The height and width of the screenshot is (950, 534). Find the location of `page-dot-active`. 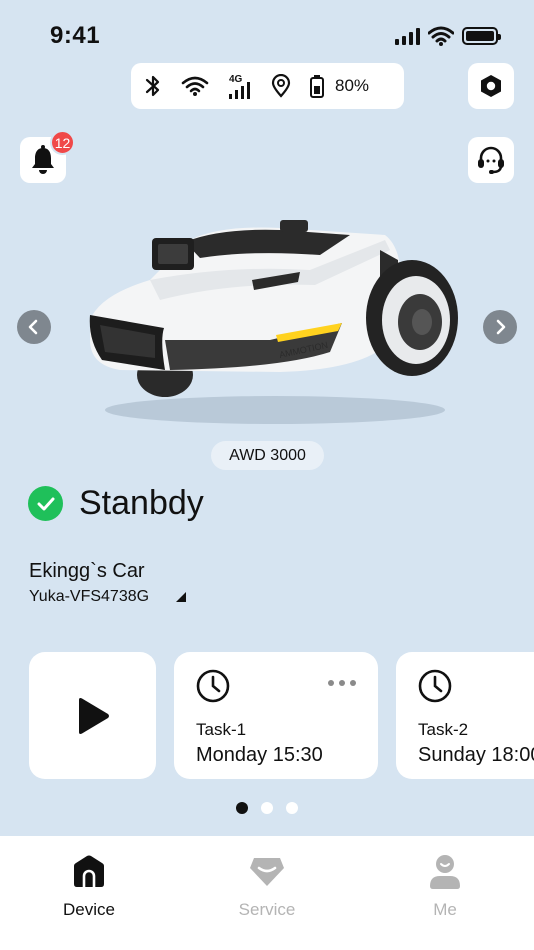

page-dot-active is located at coordinates (242, 808).